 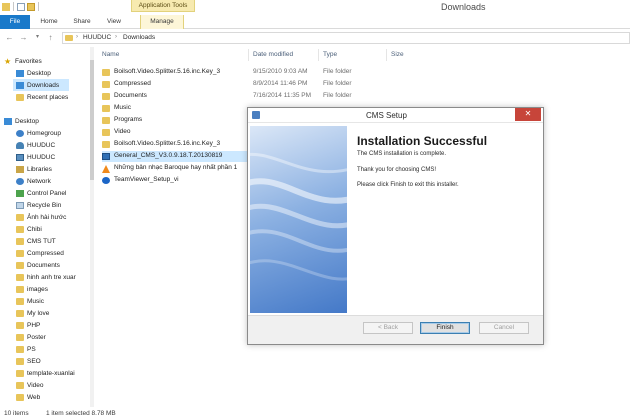 I want to click on nav-folder: Poster, so click(x=31, y=337).